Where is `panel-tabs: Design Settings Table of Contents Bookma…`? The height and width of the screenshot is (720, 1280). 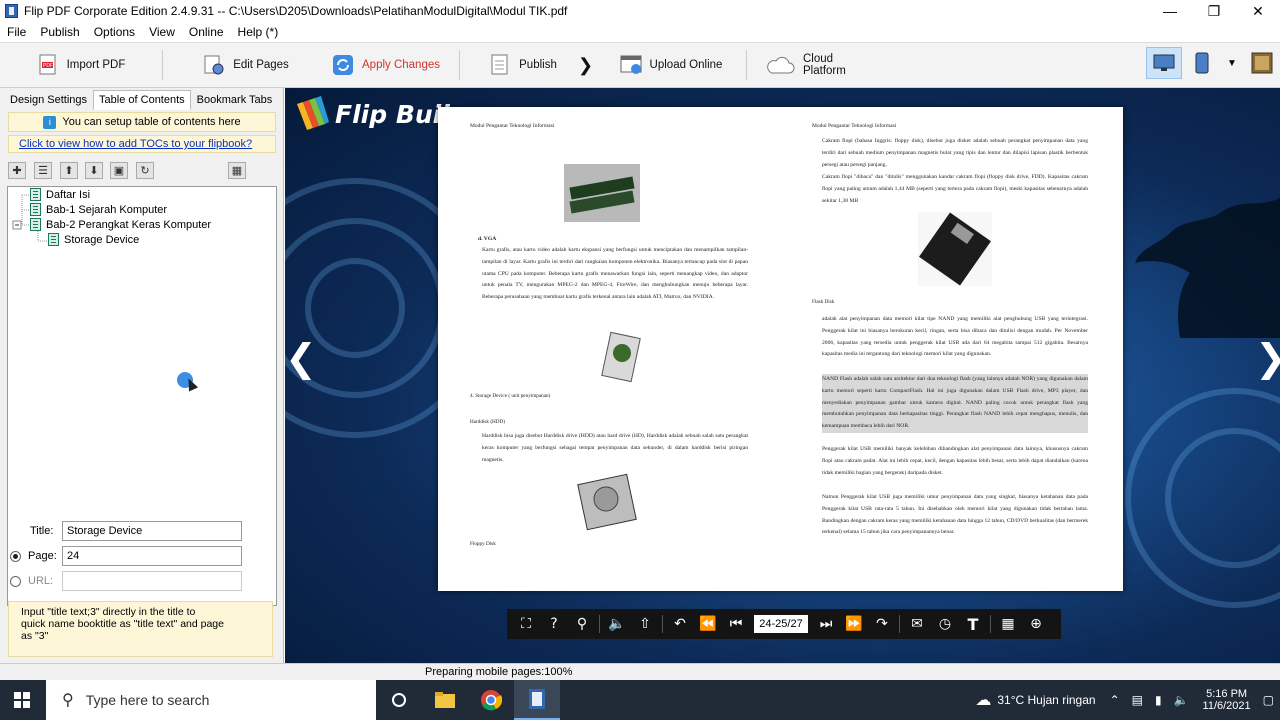
panel-tabs: Design Settings Table of Contents Bookma… is located at coordinates (141, 100).